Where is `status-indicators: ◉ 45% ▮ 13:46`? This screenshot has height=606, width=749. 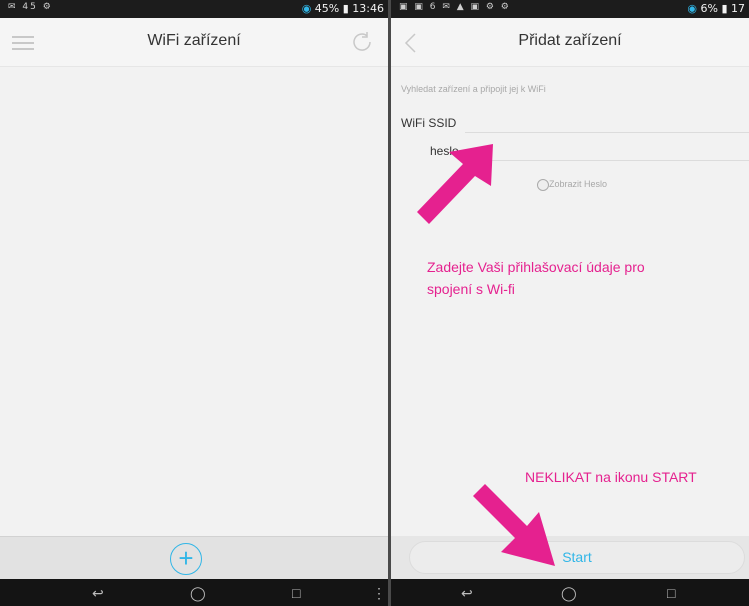 status-indicators: ◉ 45% ▮ 13:46 is located at coordinates (342, 8).